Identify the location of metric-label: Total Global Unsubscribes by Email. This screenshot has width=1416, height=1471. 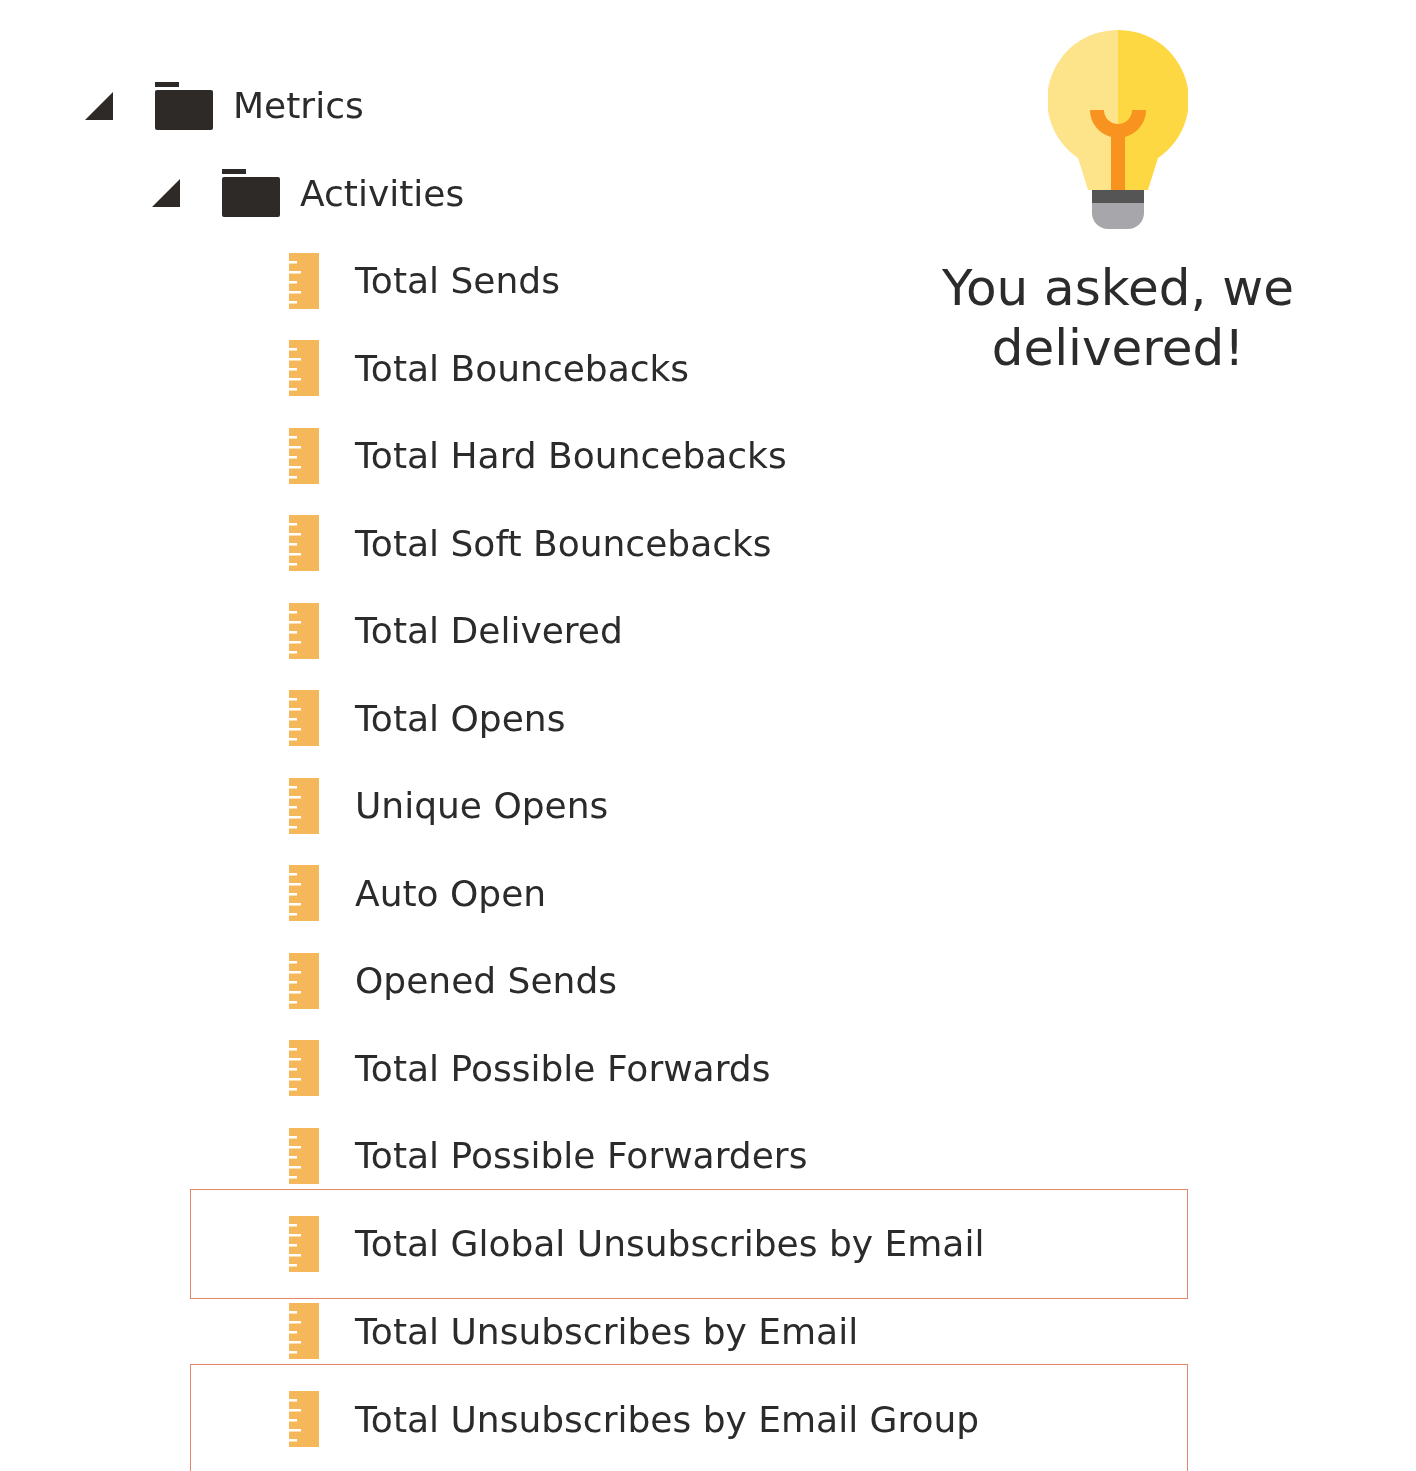
(670, 1243).